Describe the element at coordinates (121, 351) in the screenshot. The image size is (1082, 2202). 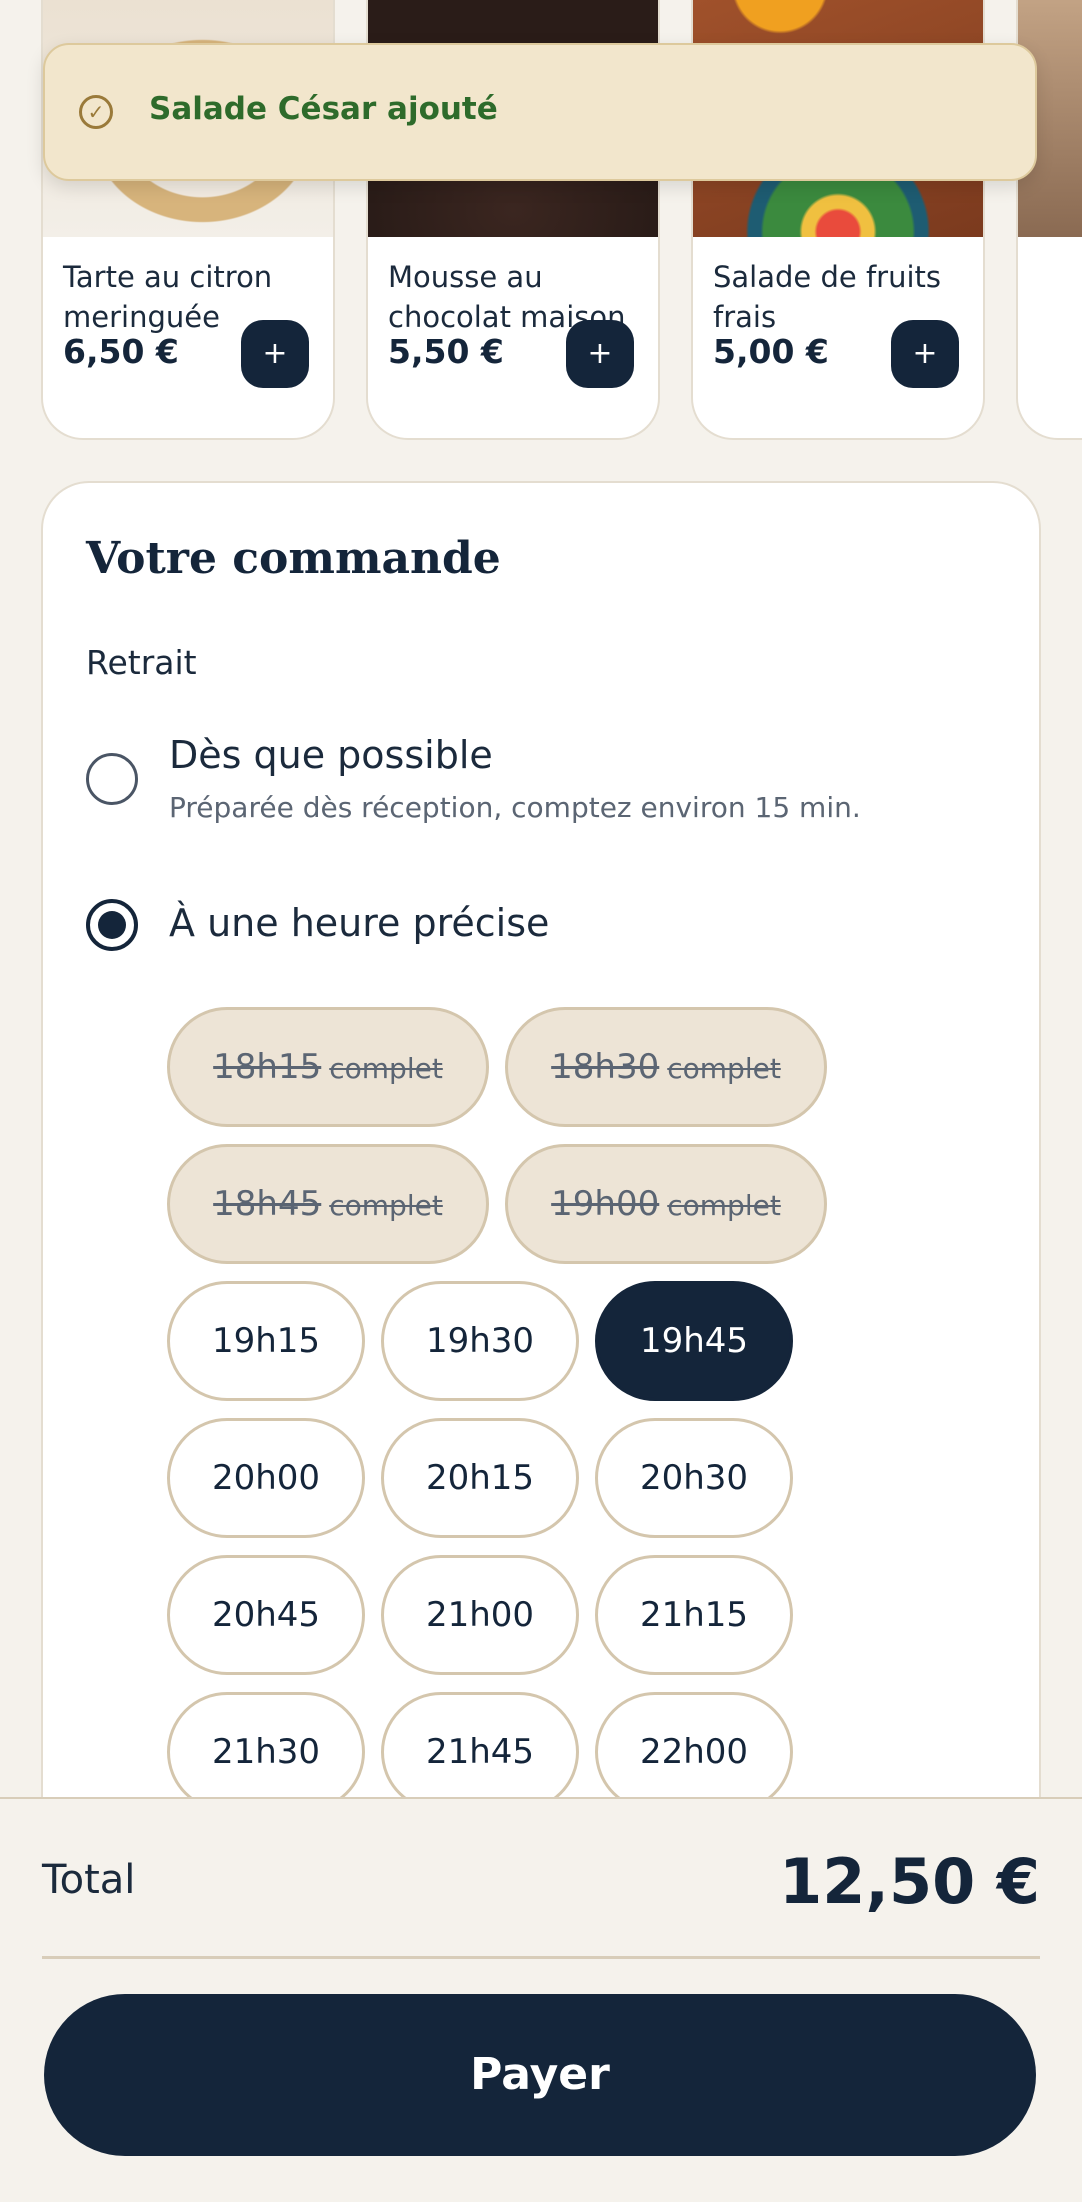
I see `product-price: 6,50 €` at that location.